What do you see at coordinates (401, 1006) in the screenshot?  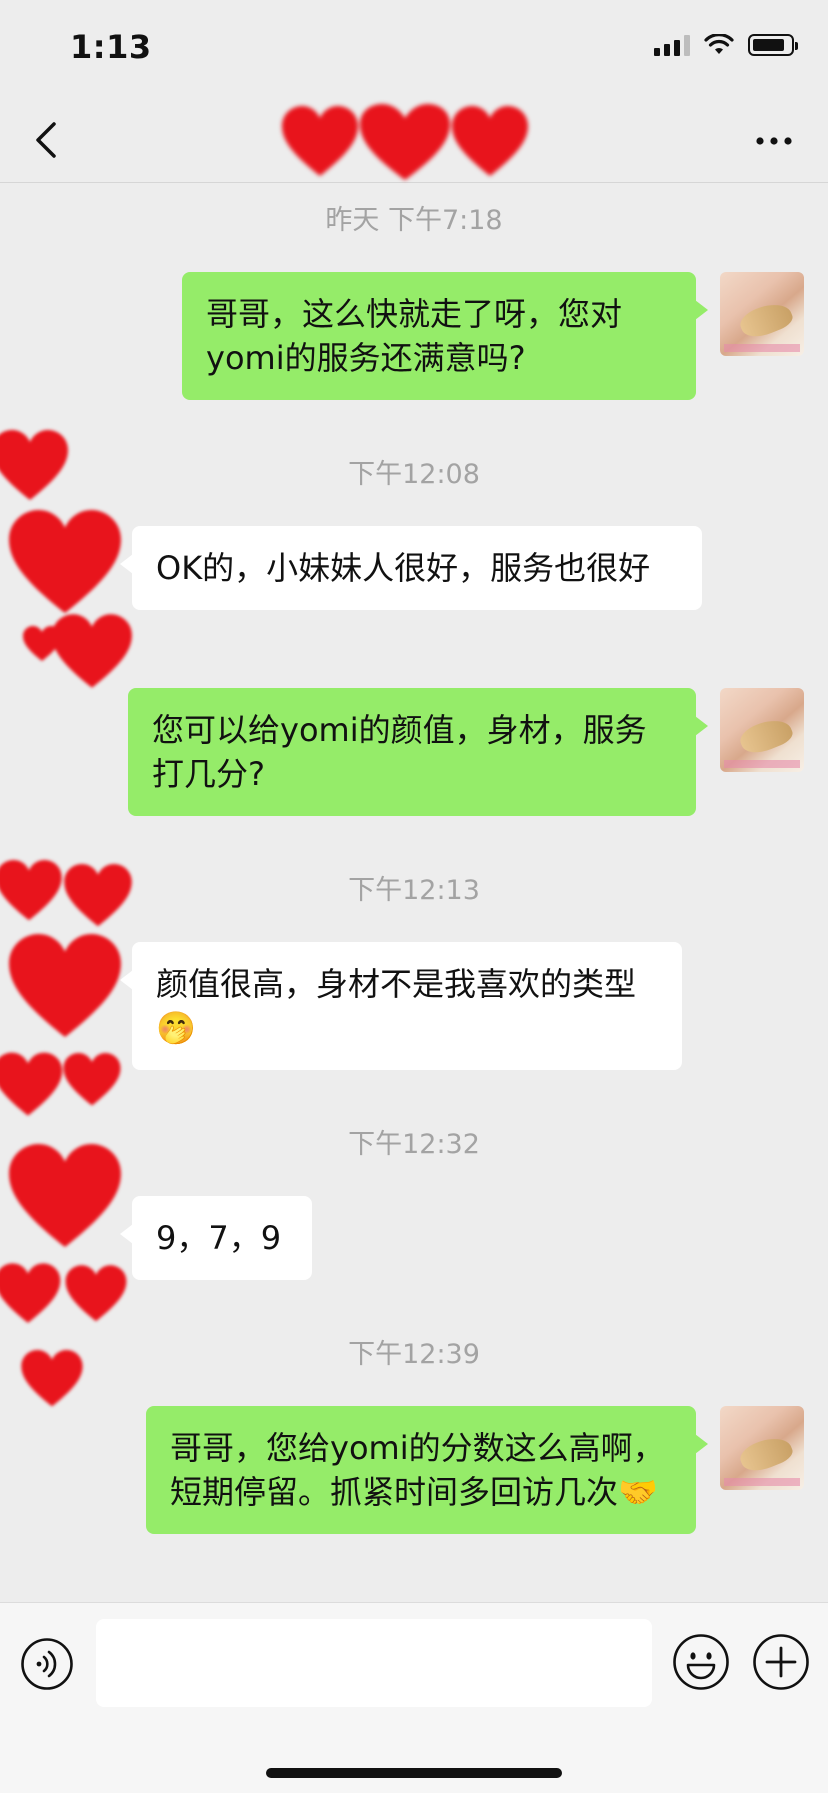 I see `incoming-message: 颜值很高，身材不是我喜欢的类型🤭` at bounding box center [401, 1006].